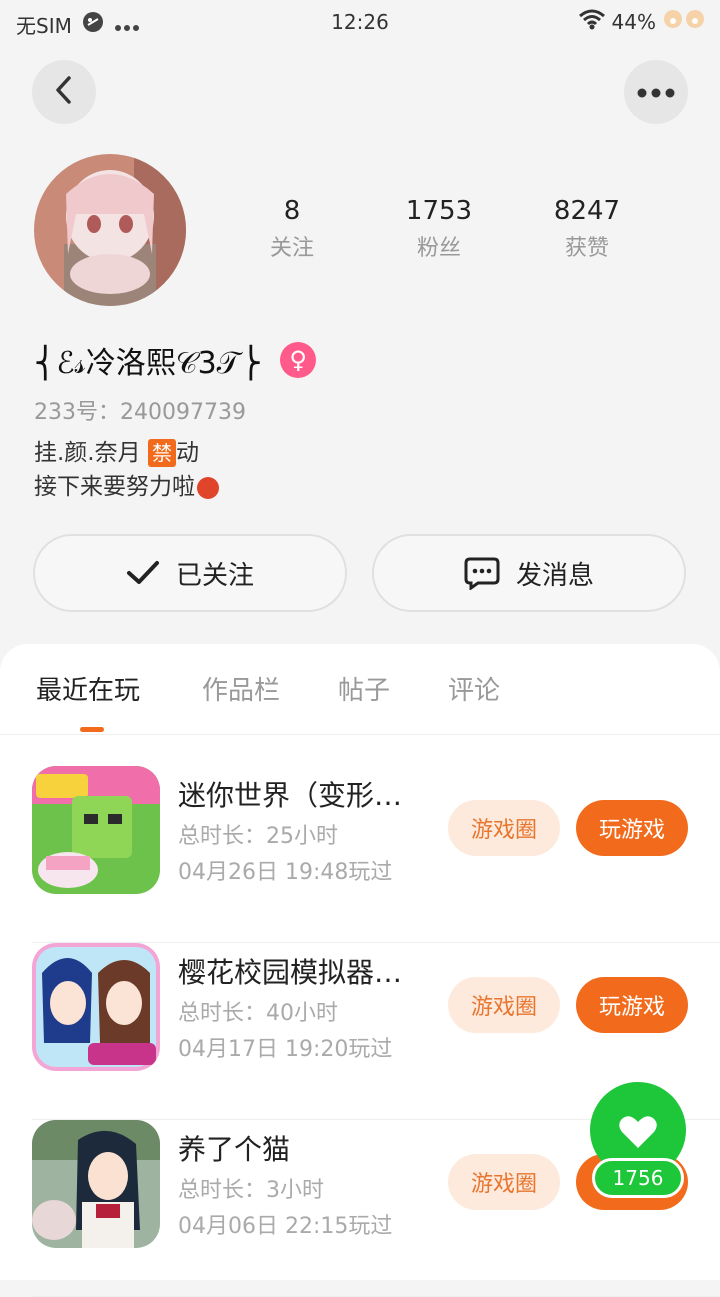 This screenshot has height=1297, width=720. What do you see at coordinates (360, 23) in the screenshot?
I see `status-bar: 无SIM 12:26 44%` at bounding box center [360, 23].